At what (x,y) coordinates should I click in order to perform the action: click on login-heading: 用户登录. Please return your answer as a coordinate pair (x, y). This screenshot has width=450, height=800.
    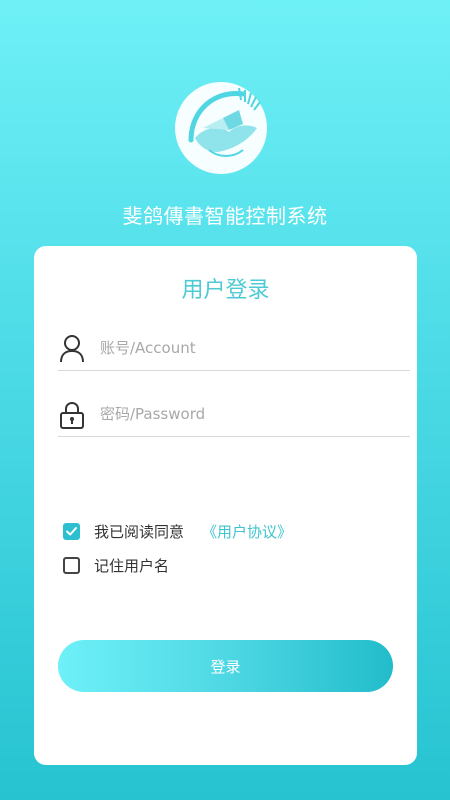
    Looking at the image, I should click on (225, 290).